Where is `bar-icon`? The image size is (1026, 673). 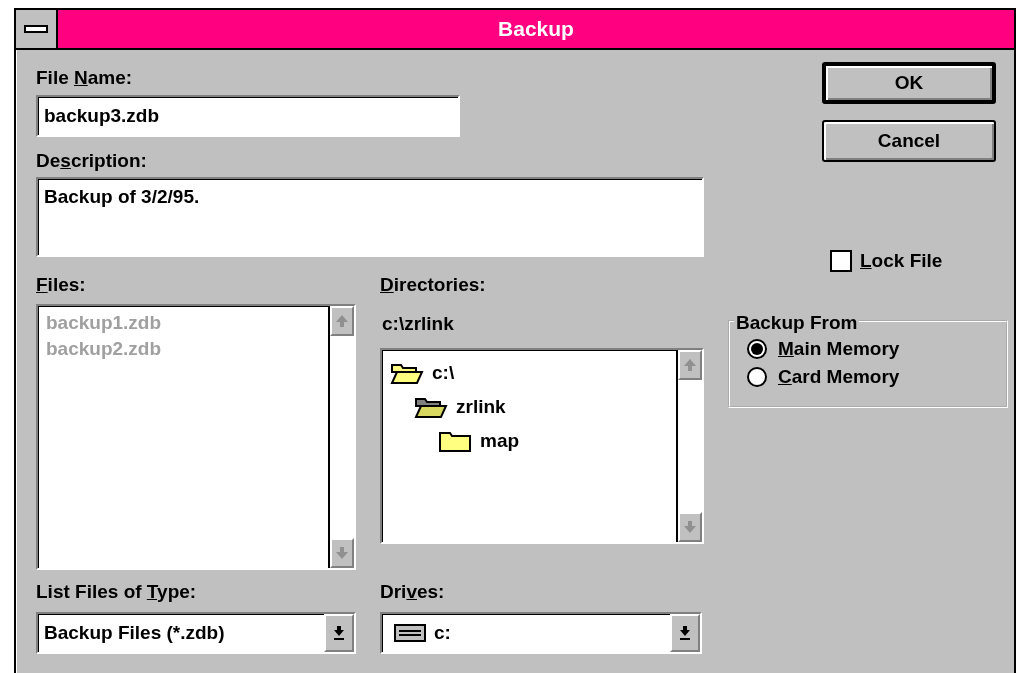 bar-icon is located at coordinates (36, 29).